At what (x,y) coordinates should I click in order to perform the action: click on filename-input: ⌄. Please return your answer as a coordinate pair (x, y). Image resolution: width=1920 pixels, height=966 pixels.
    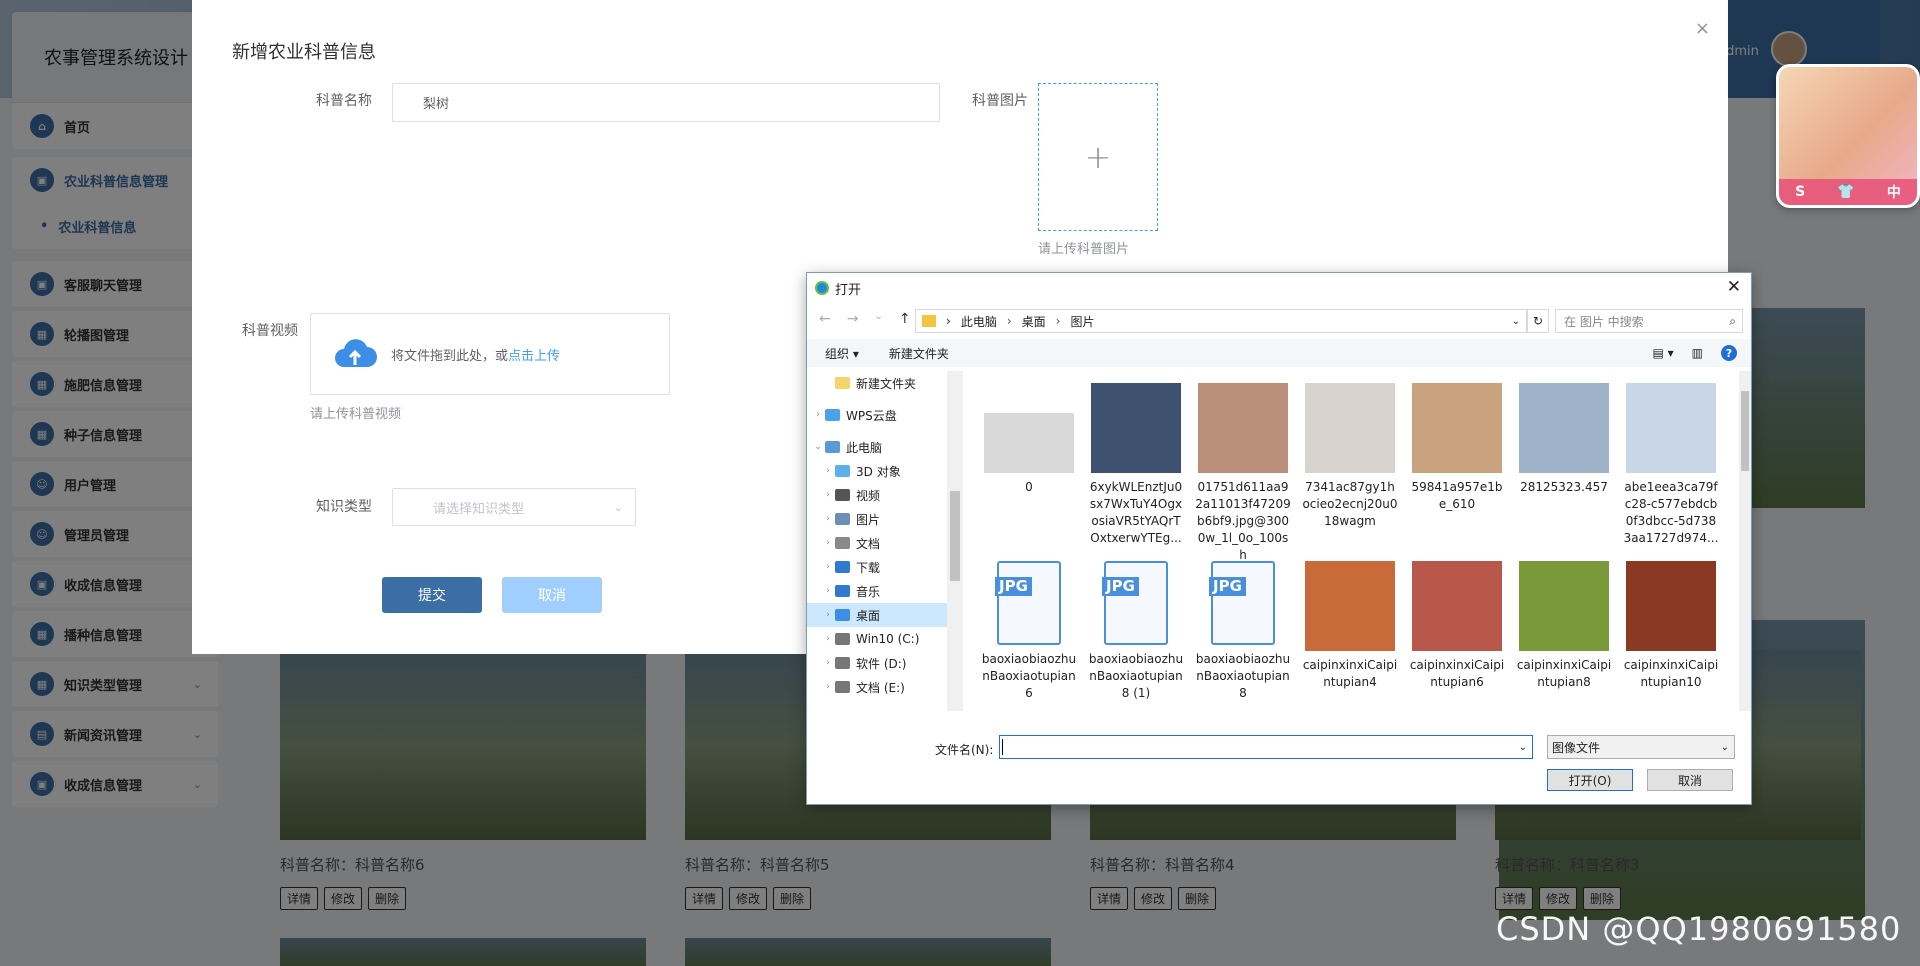
    Looking at the image, I should click on (1266, 747).